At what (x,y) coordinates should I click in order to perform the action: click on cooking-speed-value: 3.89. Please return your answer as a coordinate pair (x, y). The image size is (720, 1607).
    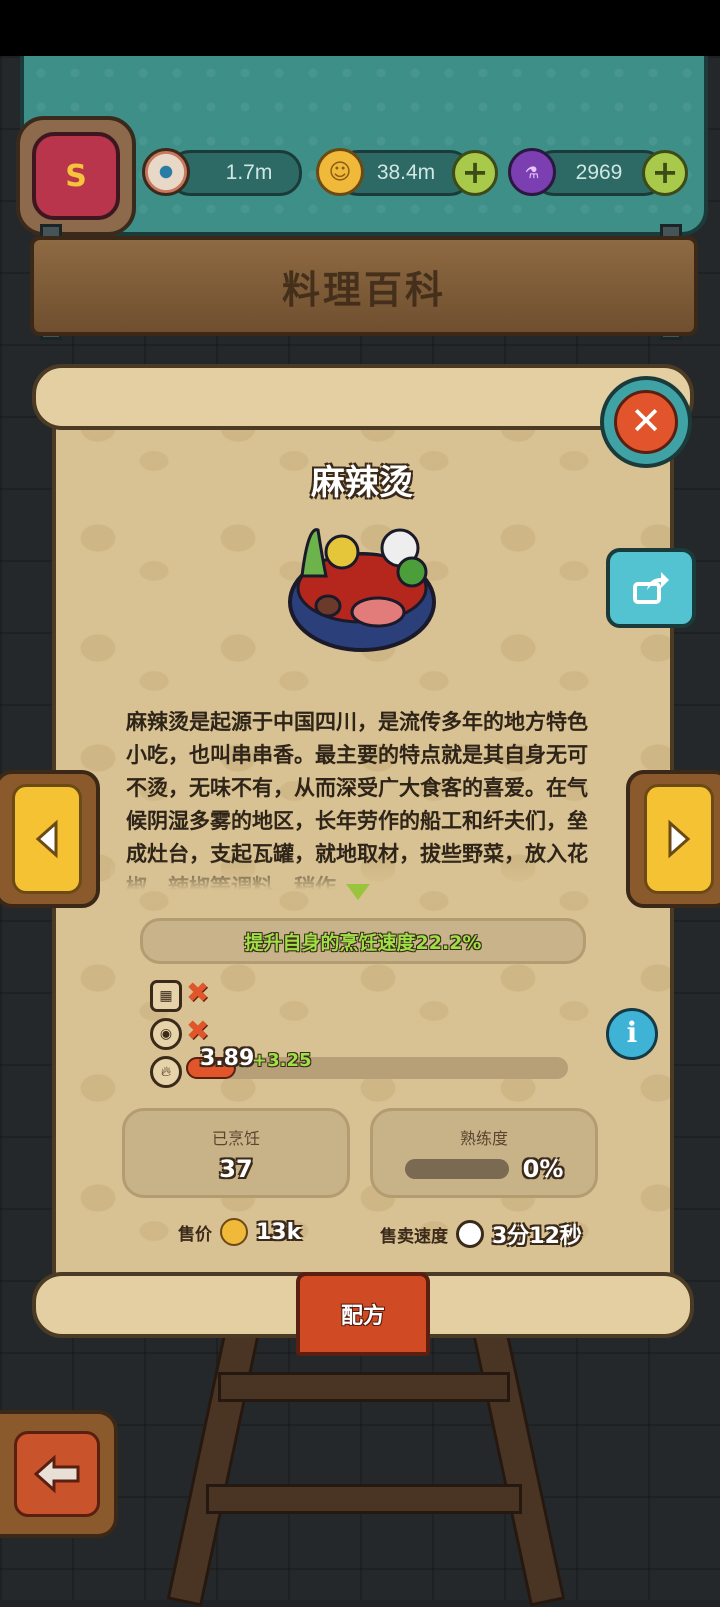
    Looking at the image, I should click on (227, 1058).